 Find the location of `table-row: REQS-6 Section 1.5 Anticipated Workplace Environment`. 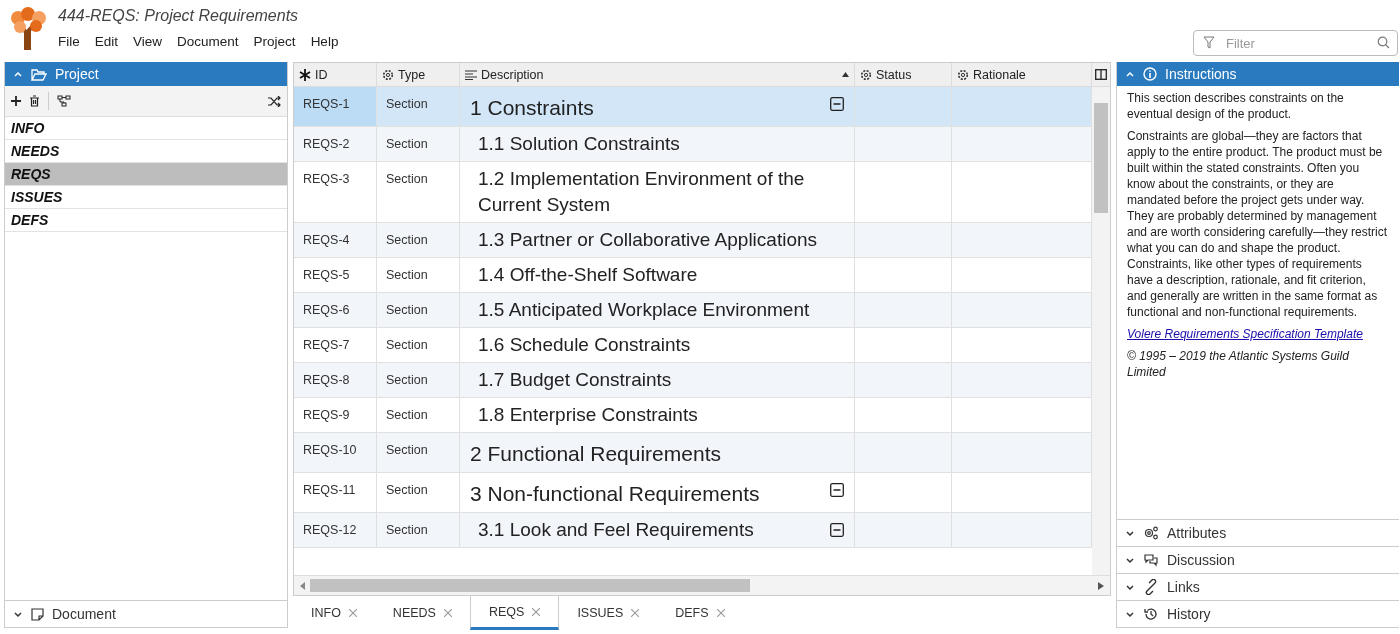

table-row: REQS-6 Section 1.5 Anticipated Workplace Environment is located at coordinates (693, 310).